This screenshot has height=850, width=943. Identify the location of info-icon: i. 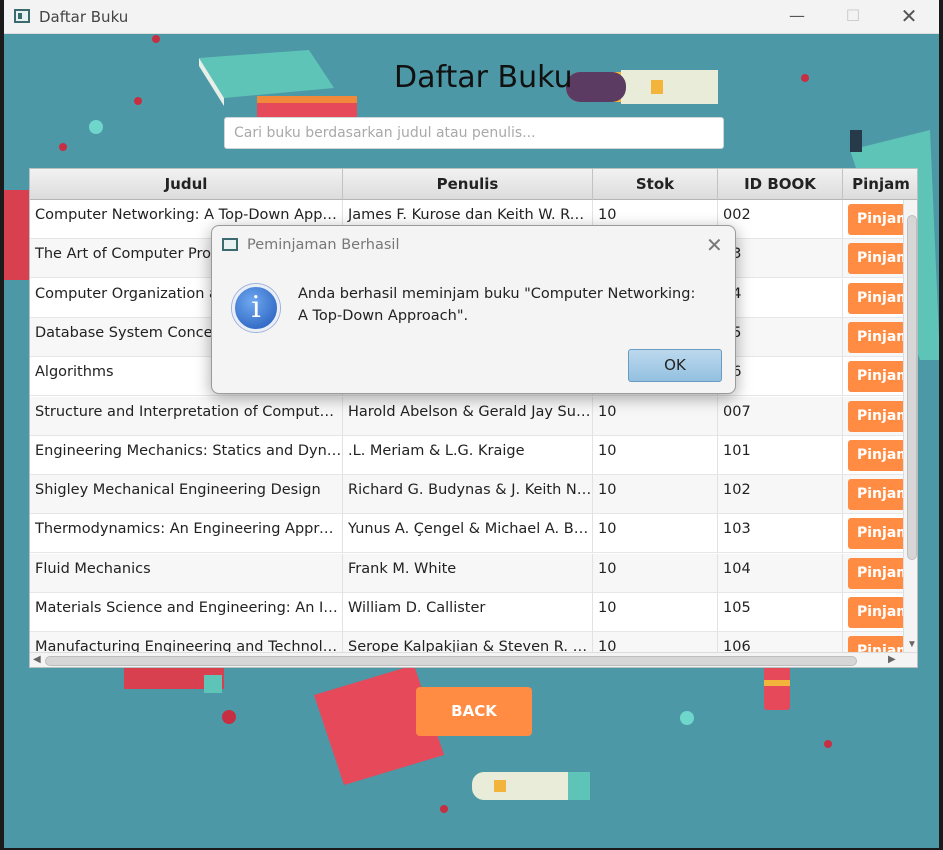
(256, 308).